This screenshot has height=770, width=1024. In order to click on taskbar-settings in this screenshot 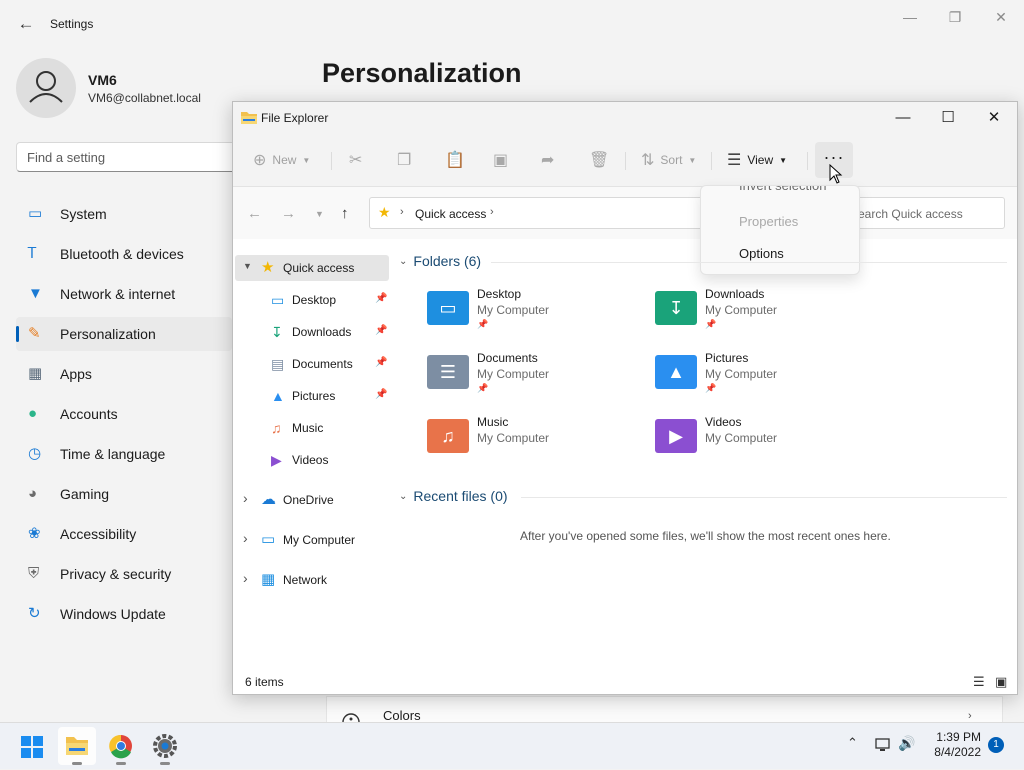, I will do `click(165, 746)`.